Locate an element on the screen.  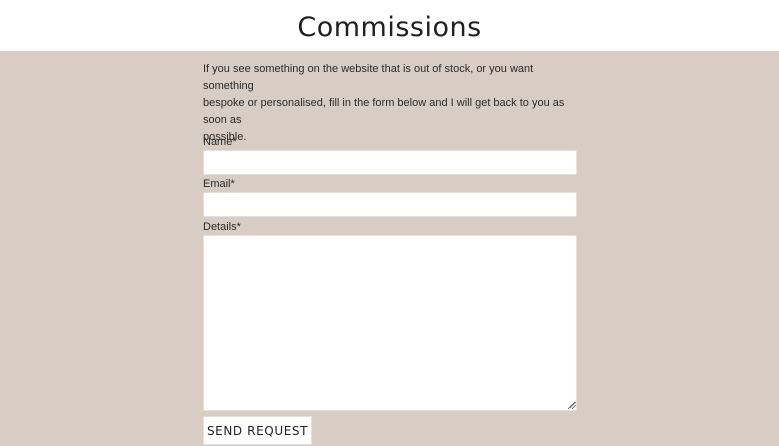
send-request-button: SEND REQUEST is located at coordinates (257, 430).